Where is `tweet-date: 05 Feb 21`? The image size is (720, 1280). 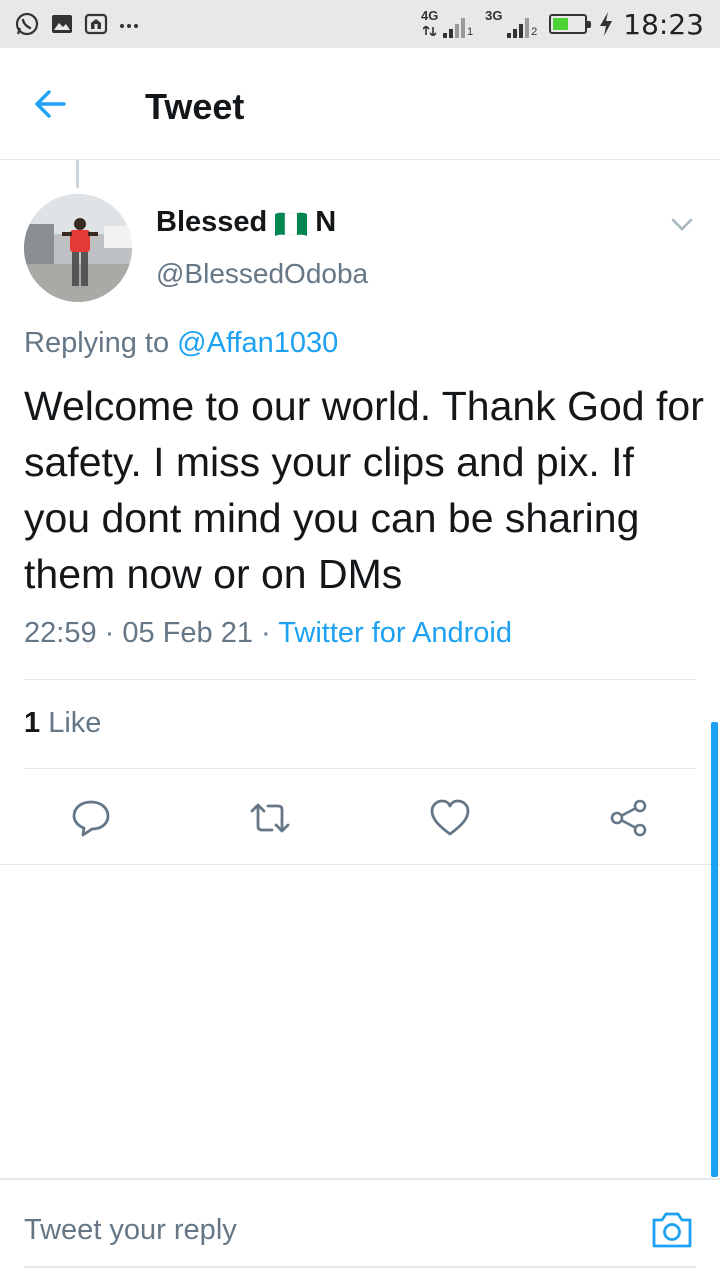
tweet-date: 05 Feb 21 is located at coordinates (187, 633).